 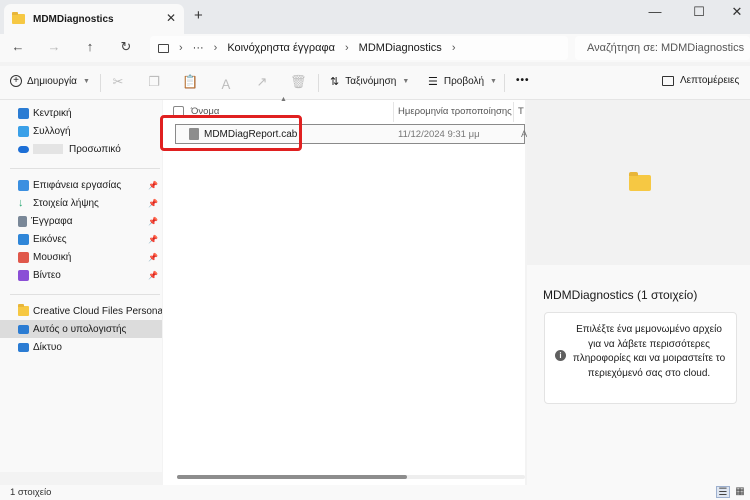 I want to click on redacted-account-name, so click(x=48, y=149).